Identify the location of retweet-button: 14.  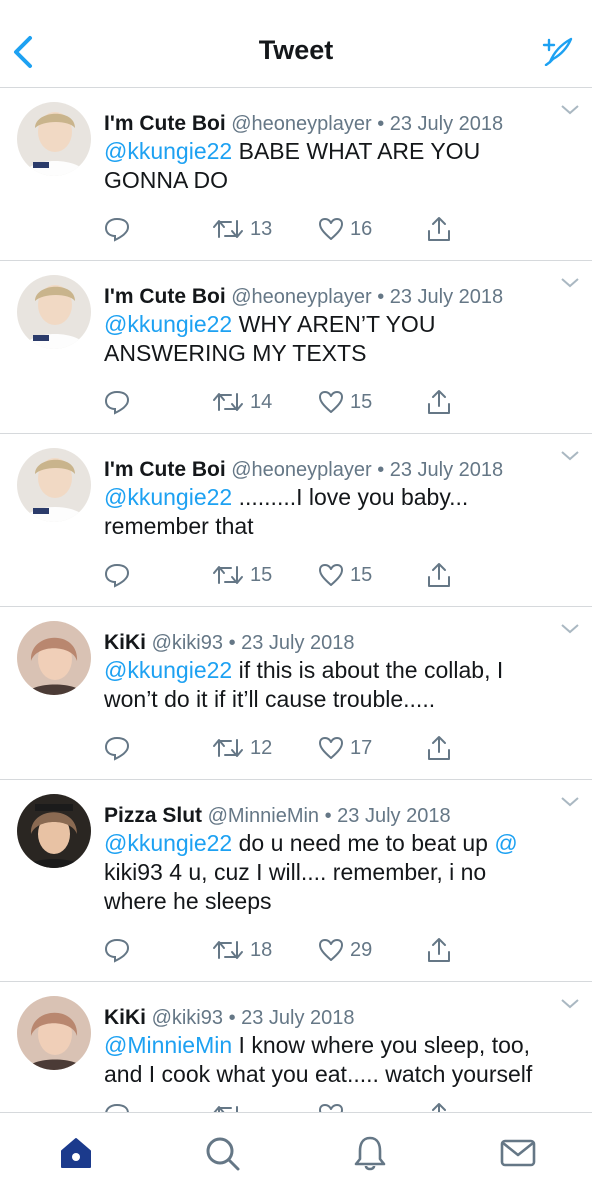
(242, 402).